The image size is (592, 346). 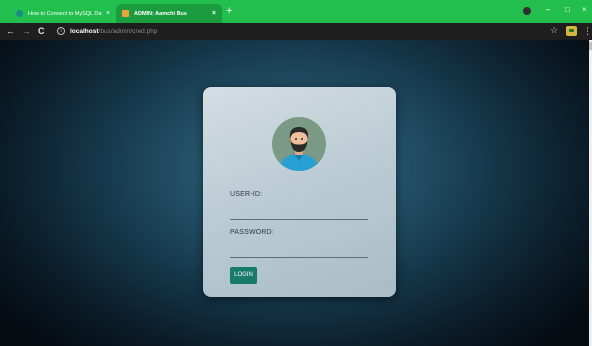 I want to click on browser-tab-admin: ADMIN: Aamchi Bus ×, so click(x=169, y=13).